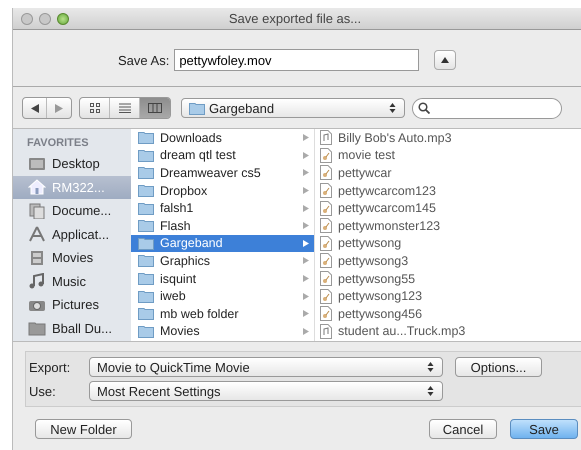 Image resolution: width=581 pixels, height=450 pixels. Describe the element at coordinates (406, 296) in the screenshot. I see `file-item: pettywsong123` at that location.